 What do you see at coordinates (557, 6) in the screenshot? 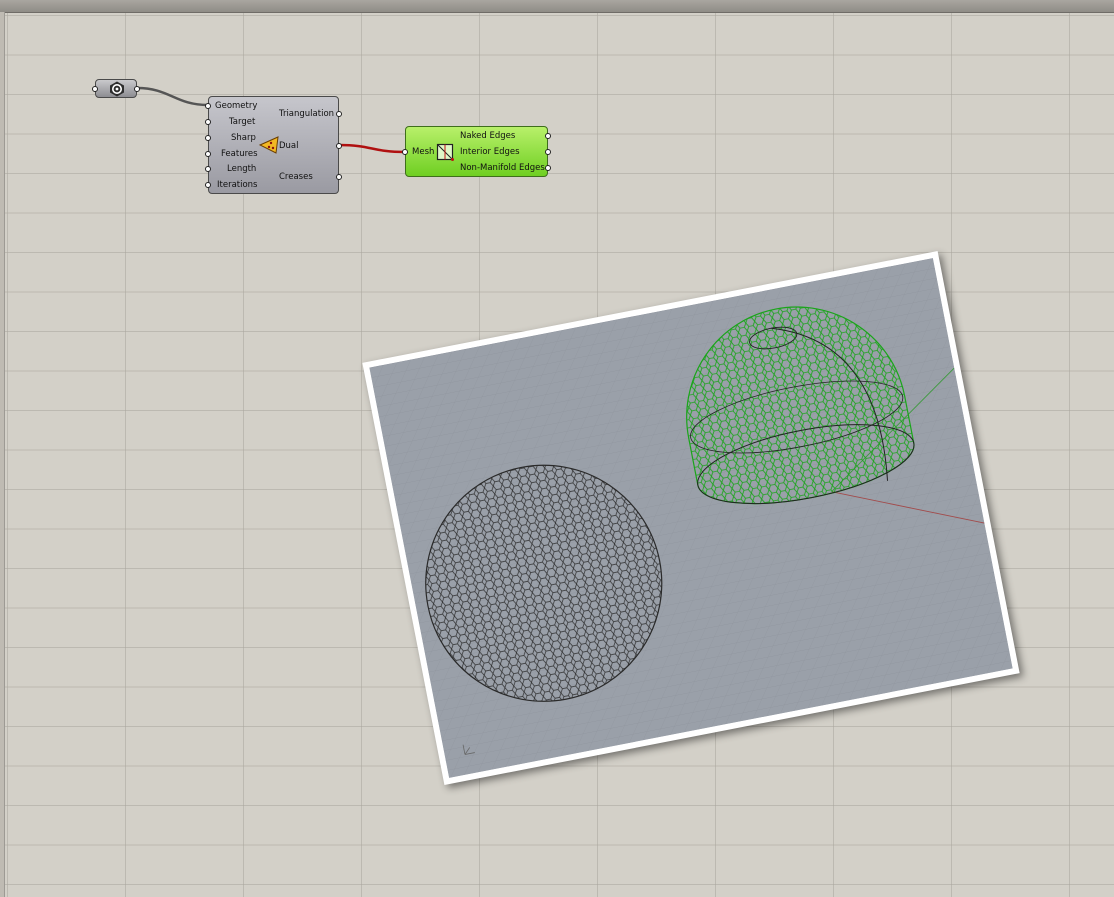
I see `canvas-toolbar-strip` at bounding box center [557, 6].